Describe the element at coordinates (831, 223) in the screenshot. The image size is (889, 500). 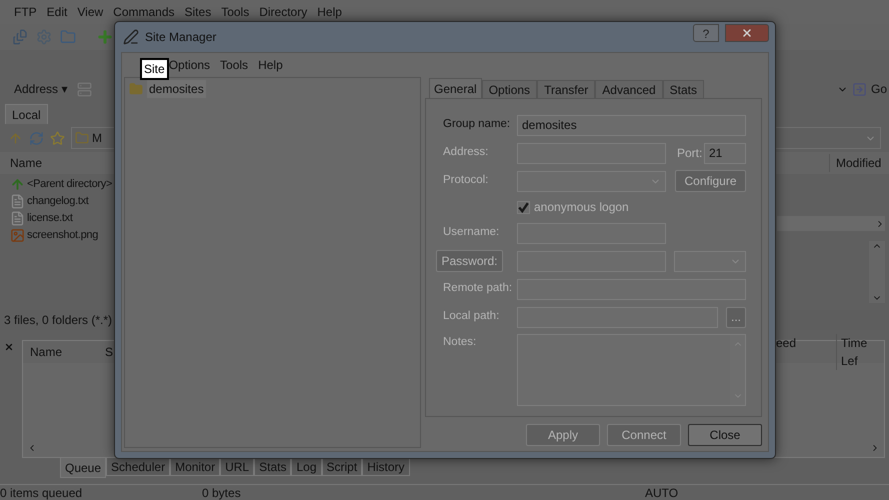
I see `horizontal-scrollbar` at that location.